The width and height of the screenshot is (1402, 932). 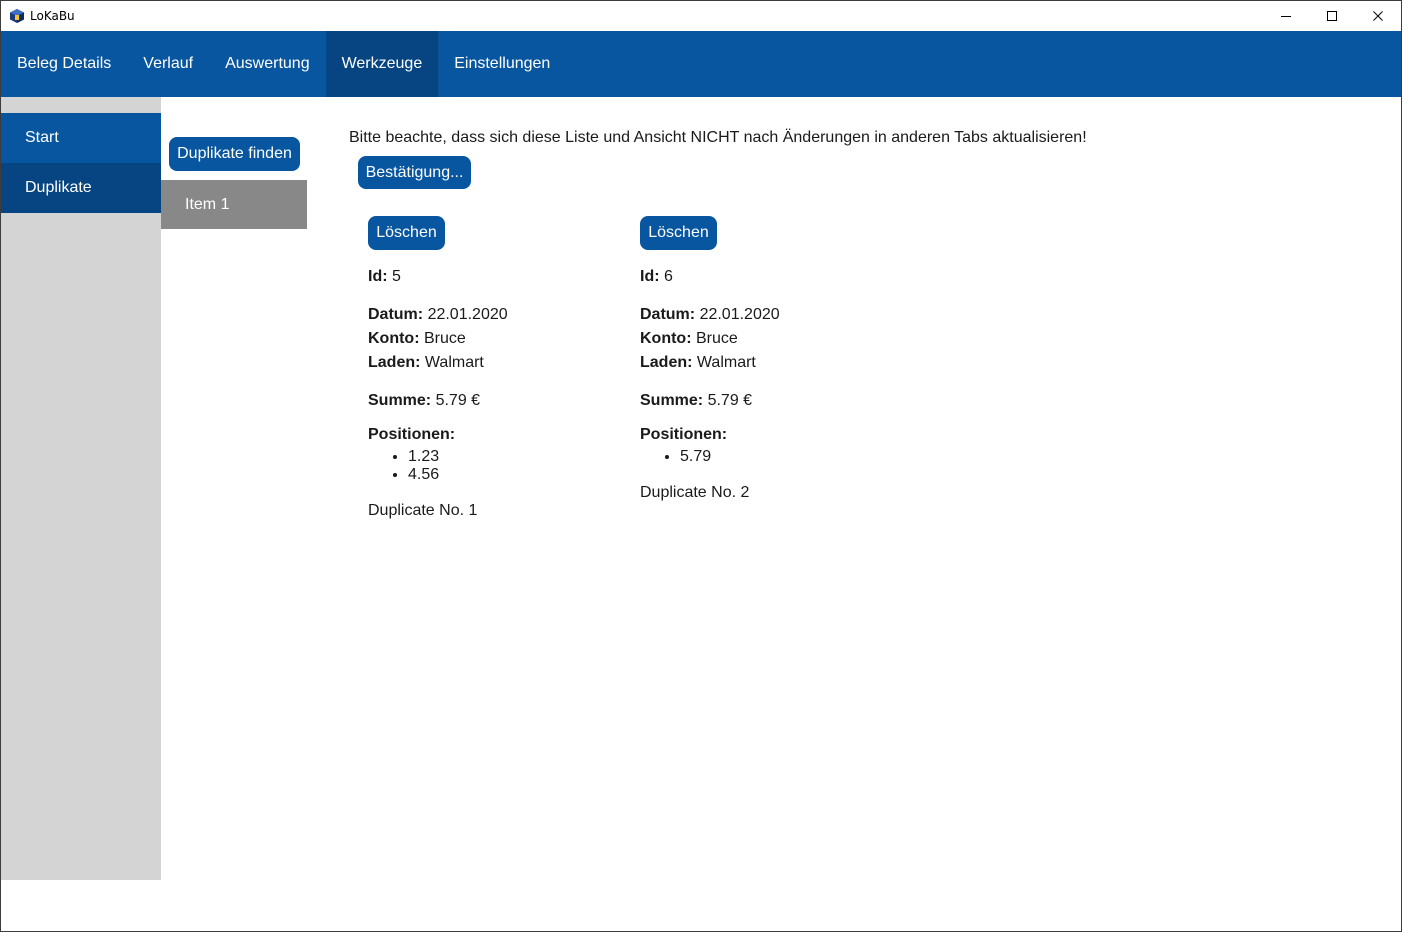 I want to click on tab-einstellungen: Einstellungen, so click(x=502, y=64).